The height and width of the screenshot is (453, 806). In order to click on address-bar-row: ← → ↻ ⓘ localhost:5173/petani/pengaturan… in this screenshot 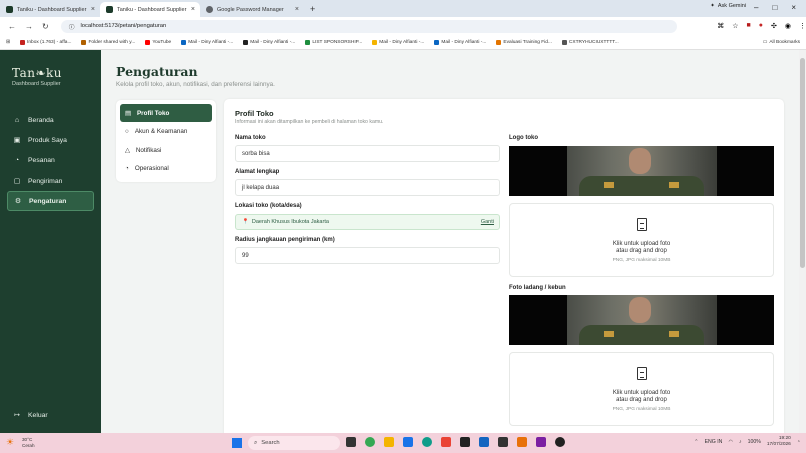, I will do `click(403, 26)`.